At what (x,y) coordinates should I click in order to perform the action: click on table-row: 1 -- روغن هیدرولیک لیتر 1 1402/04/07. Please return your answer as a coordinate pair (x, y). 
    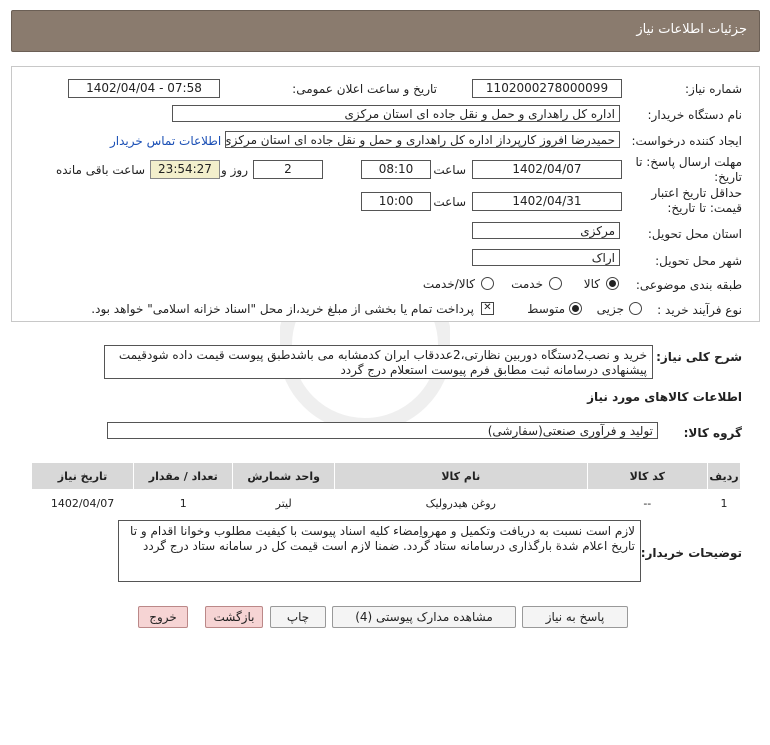
    Looking at the image, I should click on (386, 502).